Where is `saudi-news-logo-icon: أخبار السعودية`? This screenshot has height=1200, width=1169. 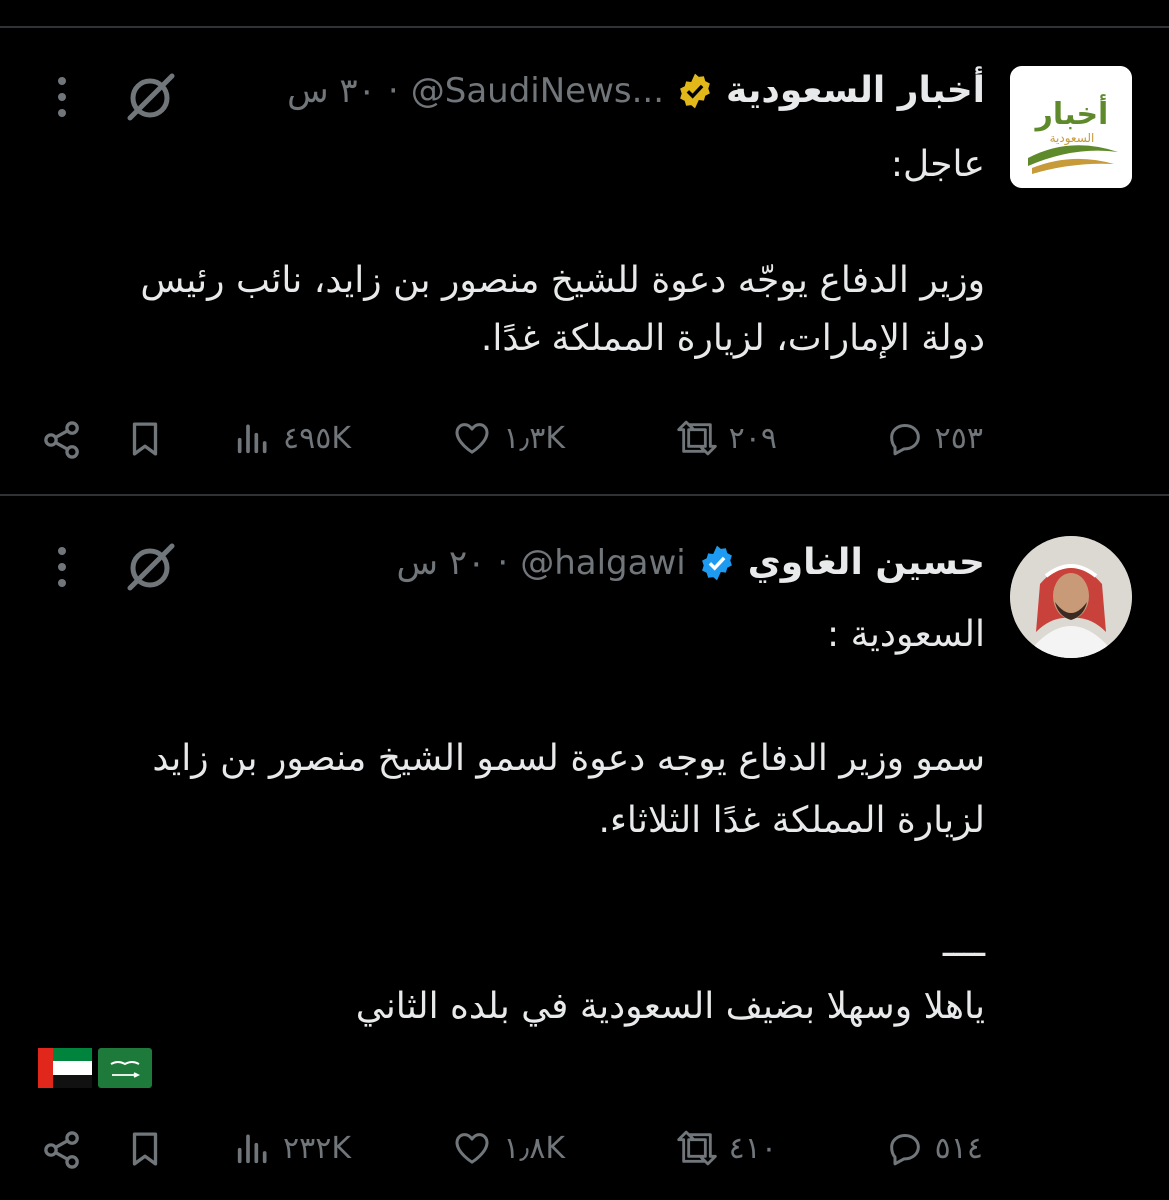
saudi-news-logo-icon: أخبار السعودية is located at coordinates (1071, 127).